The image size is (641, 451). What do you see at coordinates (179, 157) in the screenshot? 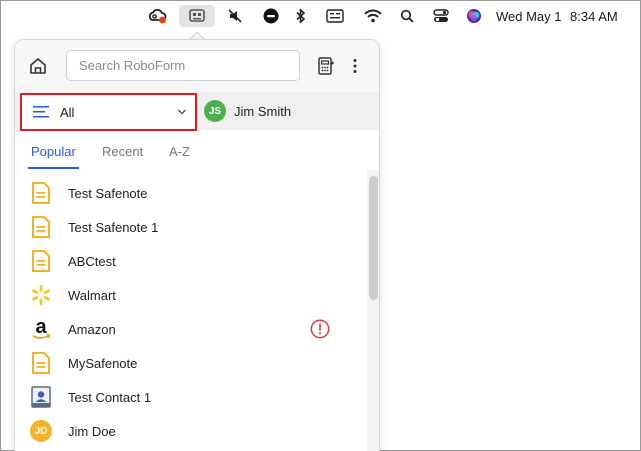
I see `tab-a-z: A-Z` at bounding box center [179, 157].